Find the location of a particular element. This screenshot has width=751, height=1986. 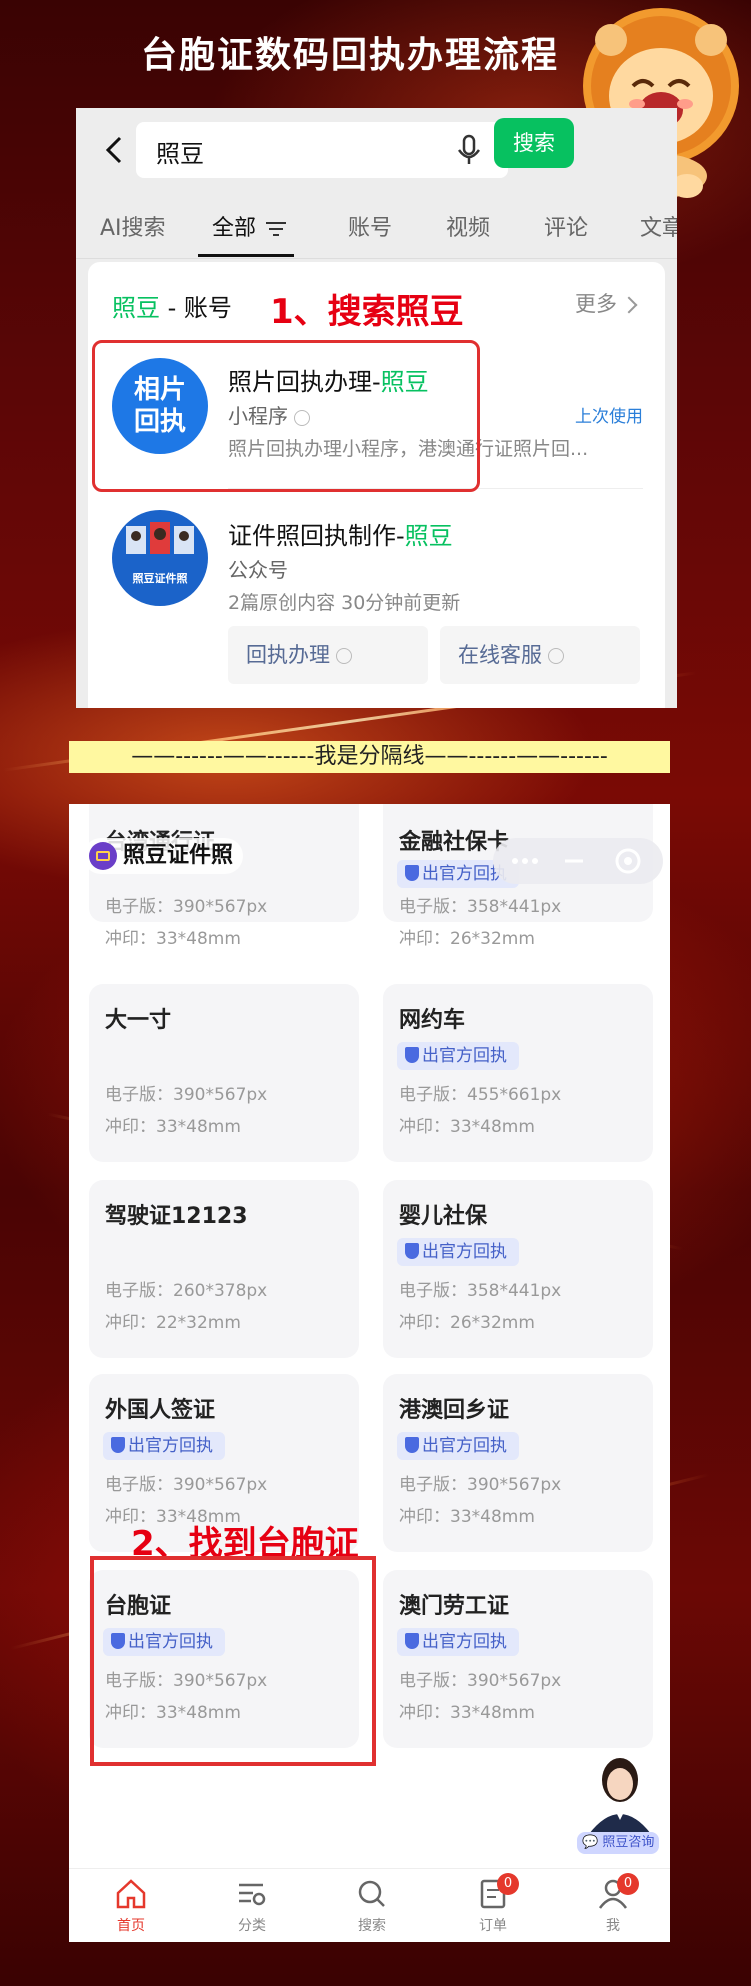

active-tab-indicator is located at coordinates (246, 255).